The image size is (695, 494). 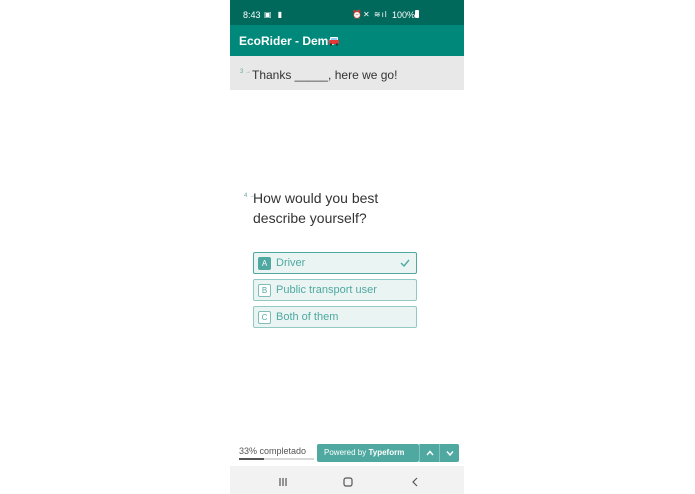 I want to click on home-icon, so click(x=348, y=482).